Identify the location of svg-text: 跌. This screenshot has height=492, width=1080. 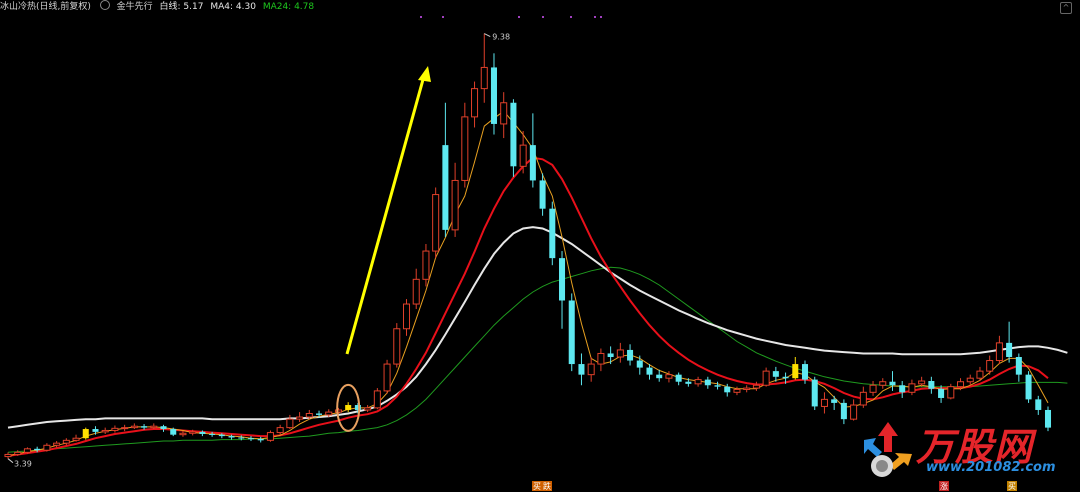
(547, 486).